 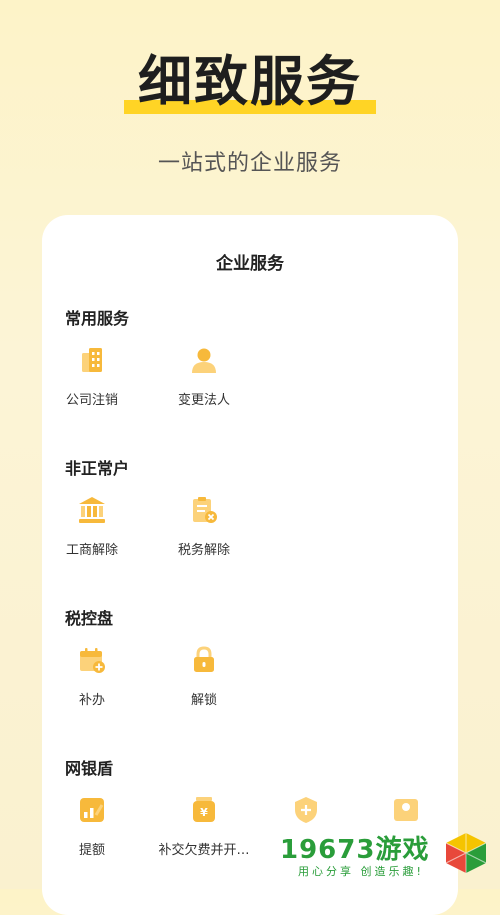 I want to click on watermark-logo: 19673游戏 用心分享 创造乐趣!, so click(x=385, y=853).